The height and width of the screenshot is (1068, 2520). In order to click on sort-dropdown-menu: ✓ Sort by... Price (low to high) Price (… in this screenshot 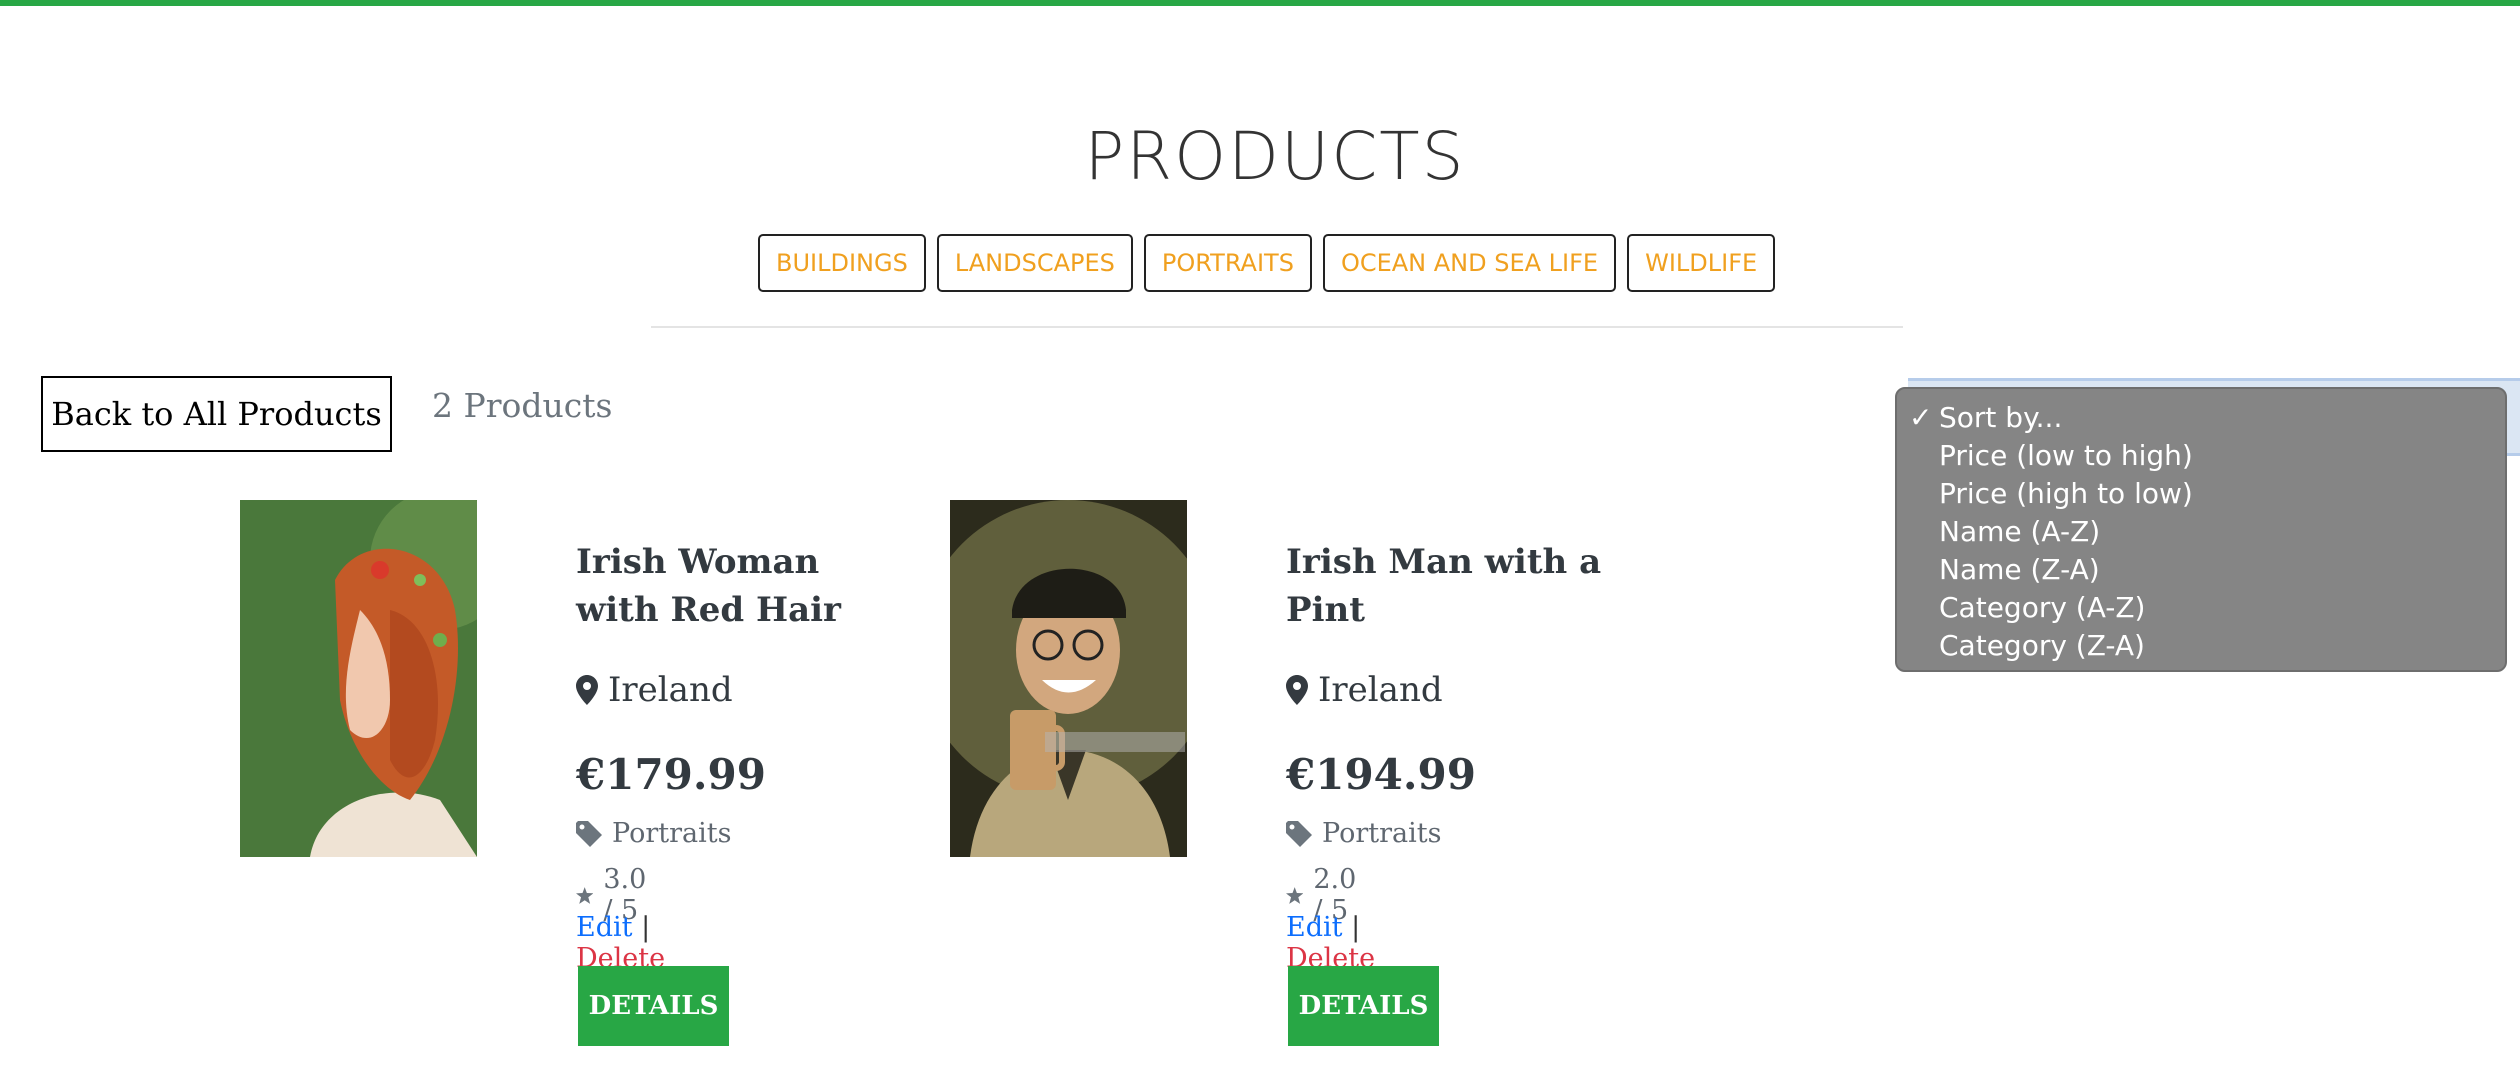, I will do `click(2201, 529)`.